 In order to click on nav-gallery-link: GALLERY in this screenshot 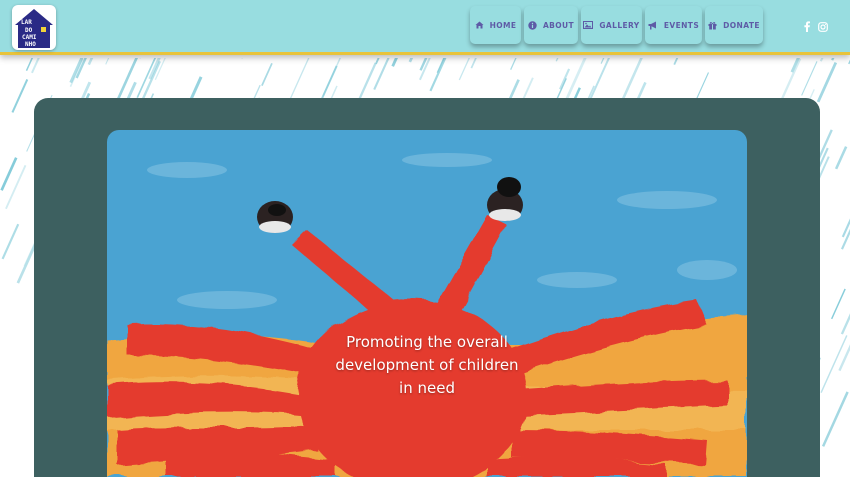, I will do `click(611, 25)`.